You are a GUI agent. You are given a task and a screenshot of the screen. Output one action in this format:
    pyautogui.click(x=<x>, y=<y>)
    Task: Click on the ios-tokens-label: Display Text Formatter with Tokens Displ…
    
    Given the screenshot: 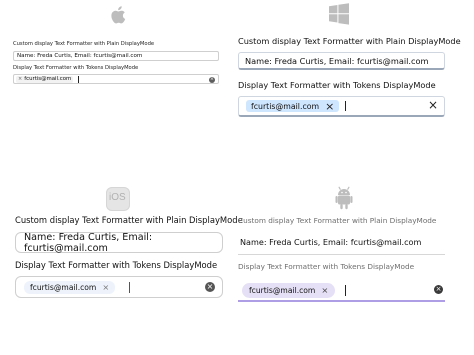 What is the action you would take?
    pyautogui.click(x=116, y=265)
    